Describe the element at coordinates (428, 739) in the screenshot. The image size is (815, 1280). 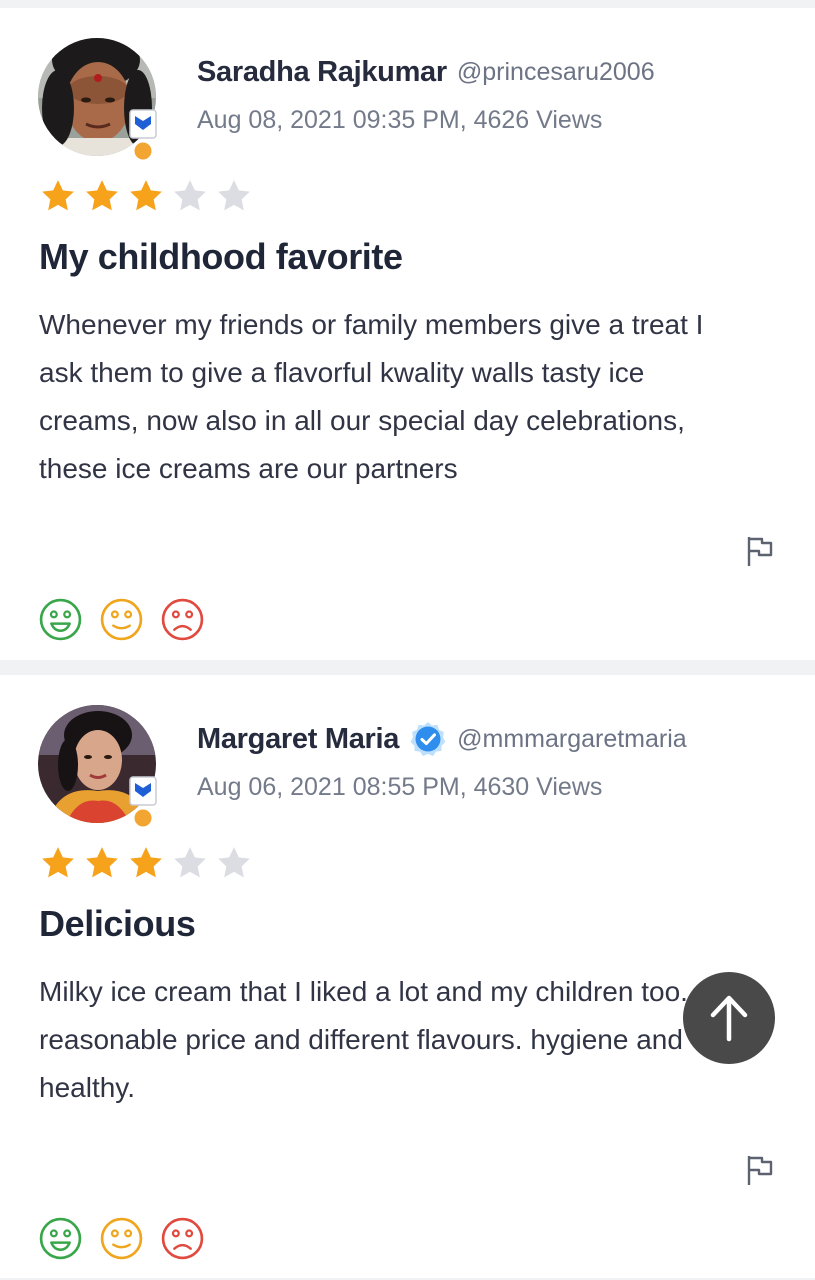
I see `verified-check-icon` at that location.